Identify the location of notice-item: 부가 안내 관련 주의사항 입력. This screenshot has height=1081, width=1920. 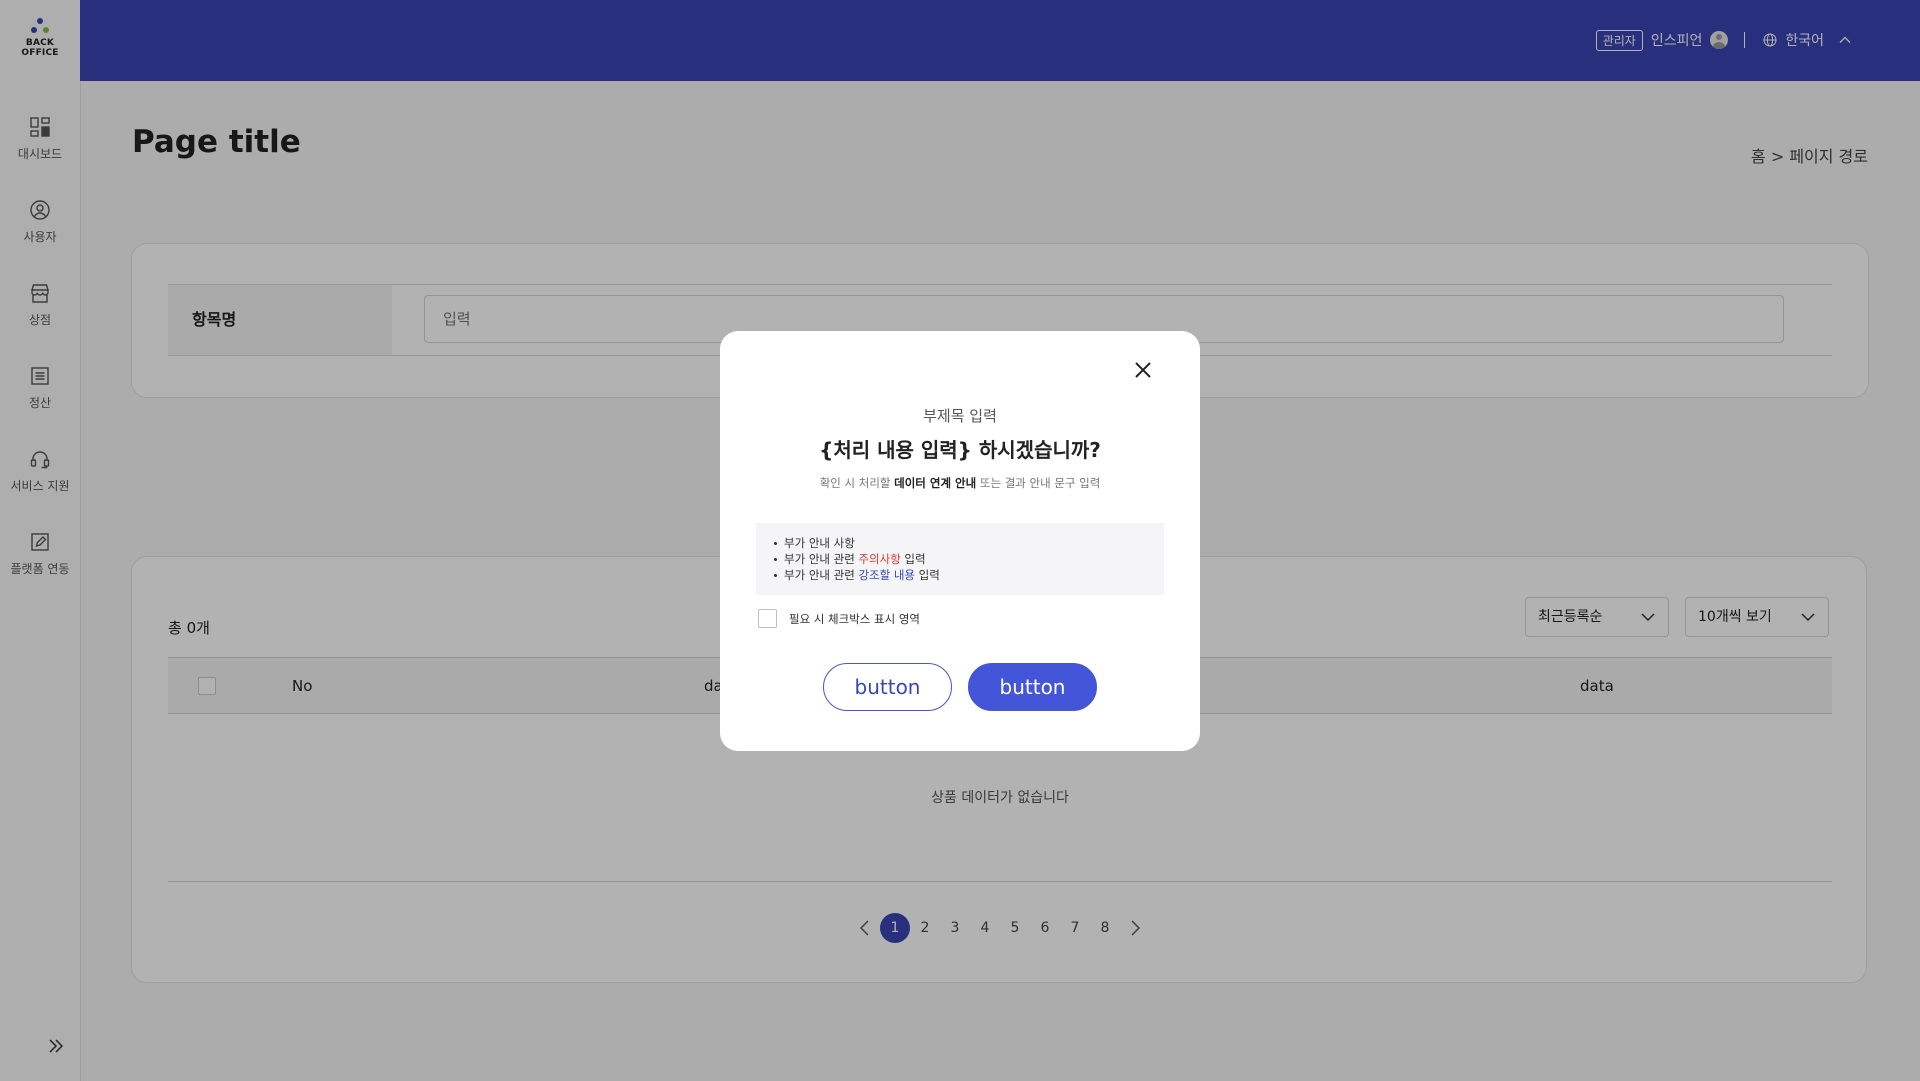
(969, 559).